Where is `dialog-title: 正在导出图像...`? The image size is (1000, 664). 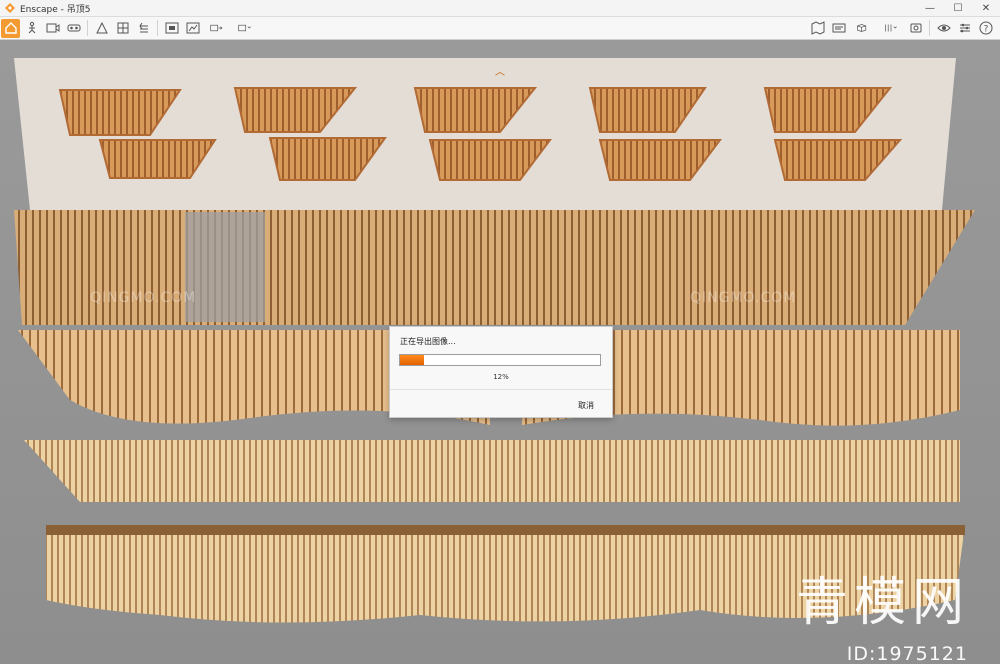
dialog-title: 正在导出图像... is located at coordinates (428, 341).